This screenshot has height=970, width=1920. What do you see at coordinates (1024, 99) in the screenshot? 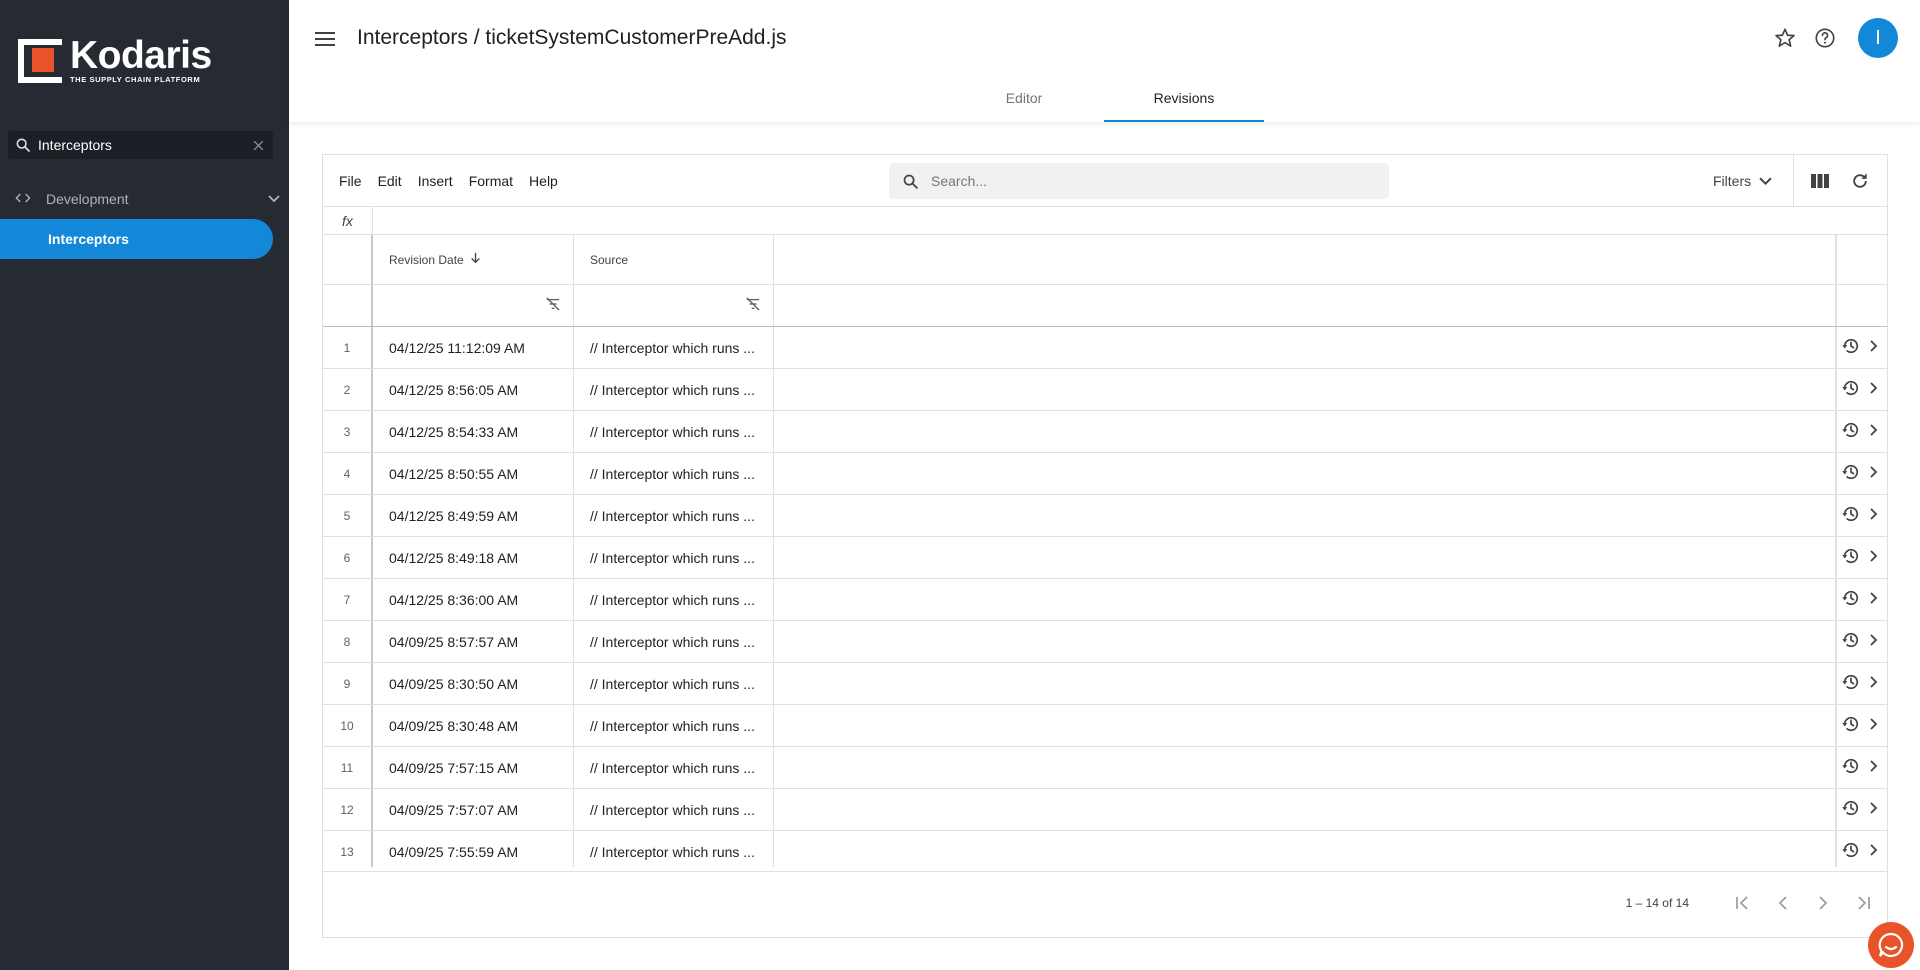
I see `tab-editor: Editor` at bounding box center [1024, 99].